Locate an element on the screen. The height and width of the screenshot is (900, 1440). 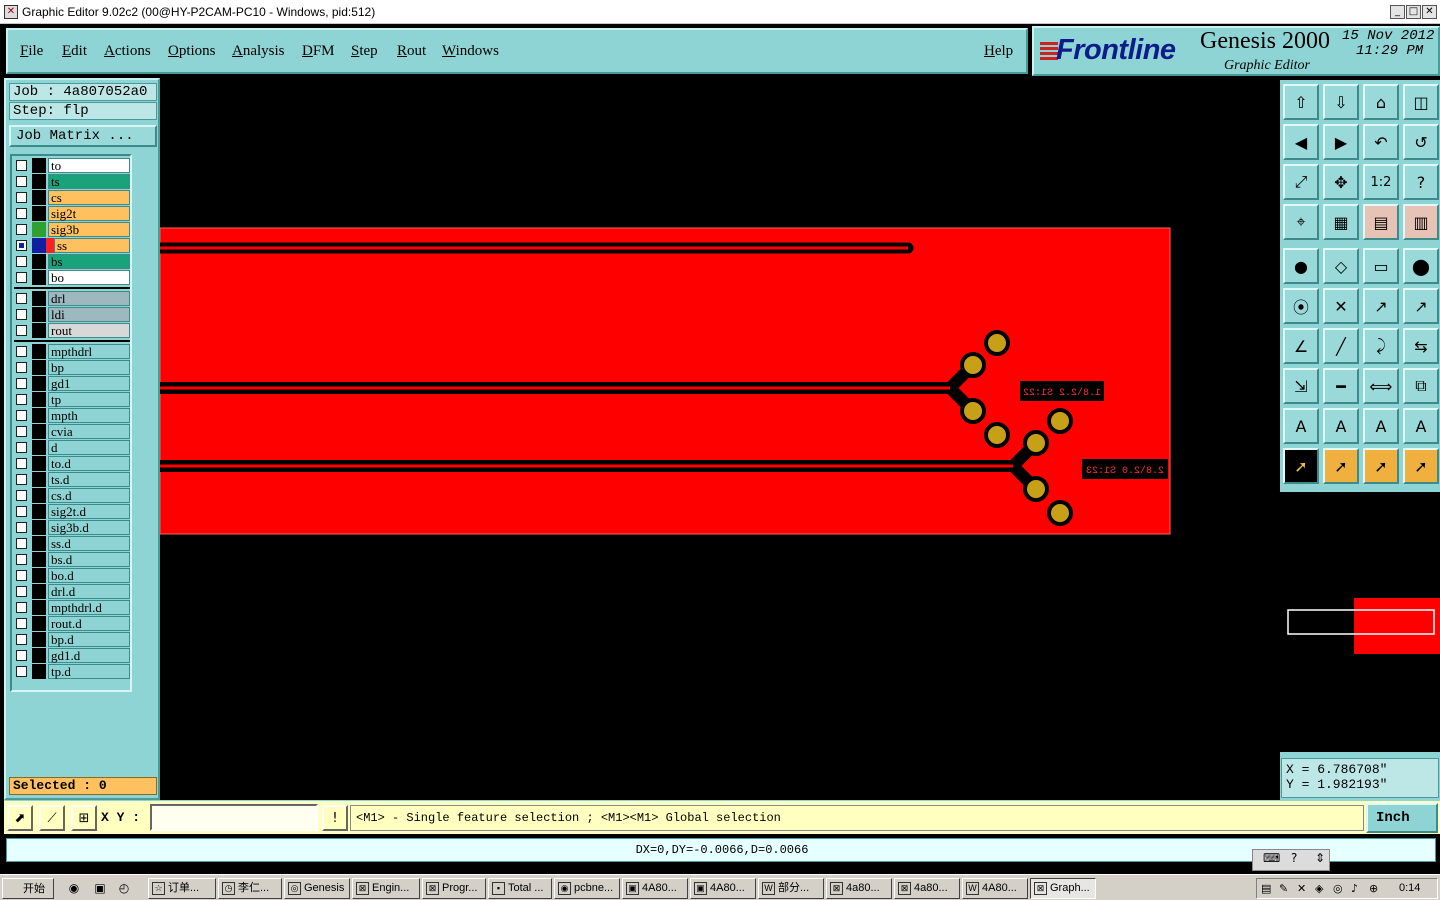
layer-row-rout.d: rout.d is located at coordinates (72, 623).